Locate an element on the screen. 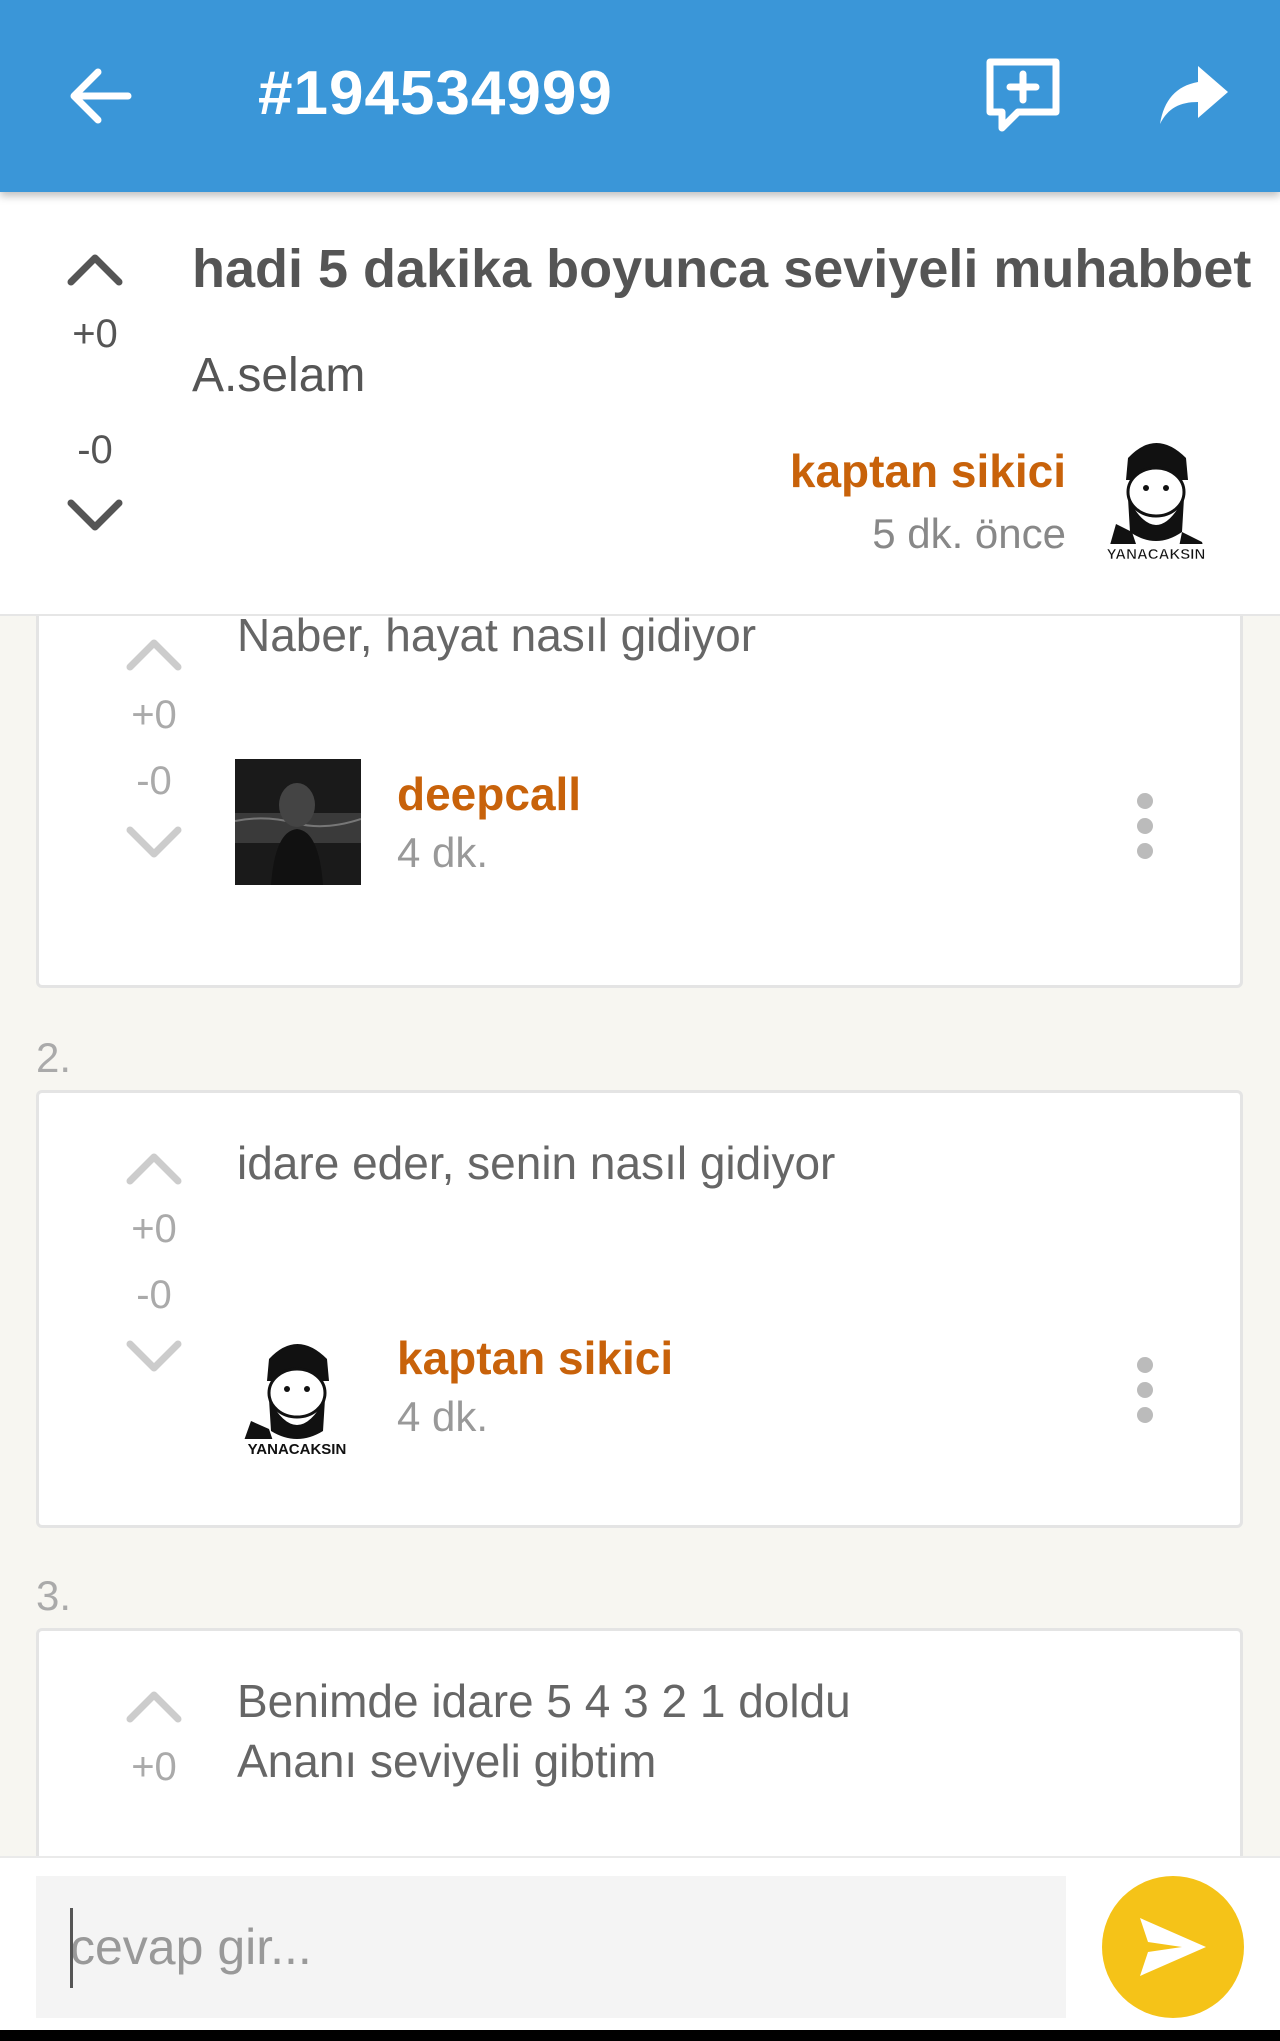  post-title: hadi 5 dakika boyunca seviyeli muhabbet is located at coordinates (722, 269).